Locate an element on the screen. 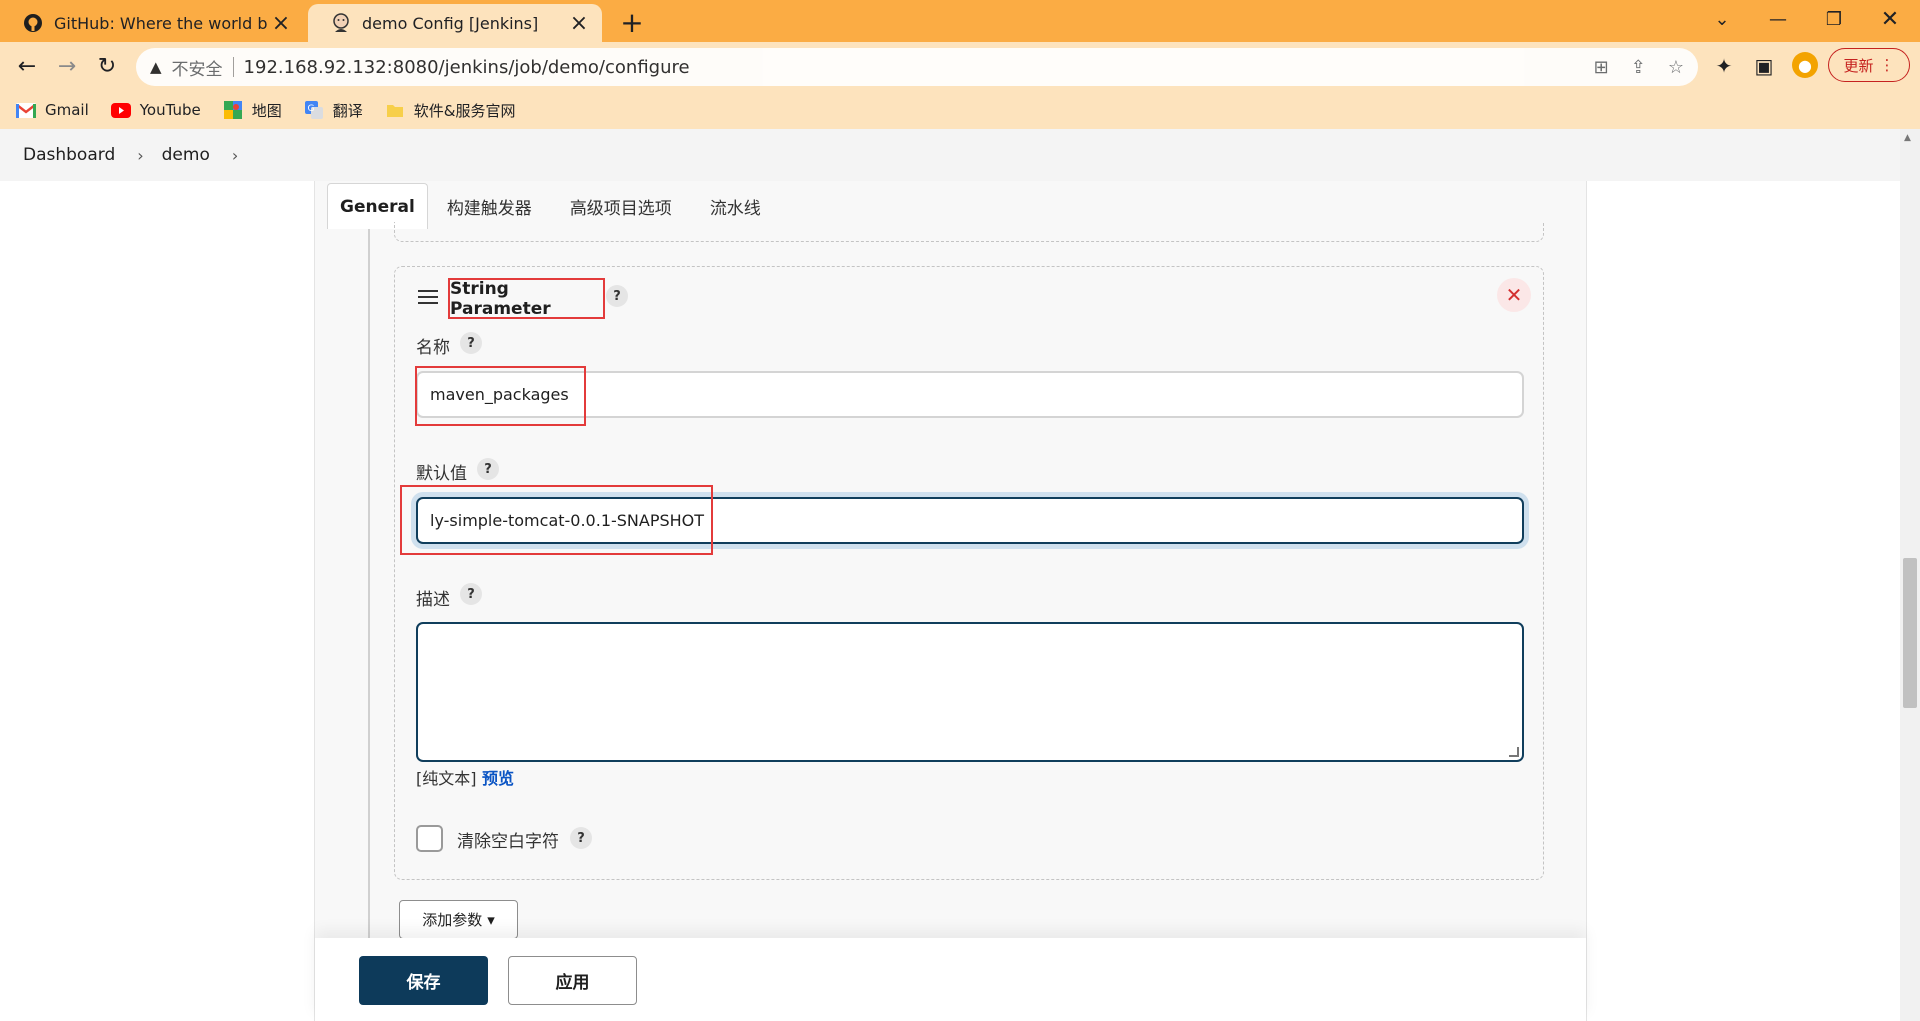 This screenshot has height=1021, width=1920. bottom-action-bar is located at coordinates (950, 979).